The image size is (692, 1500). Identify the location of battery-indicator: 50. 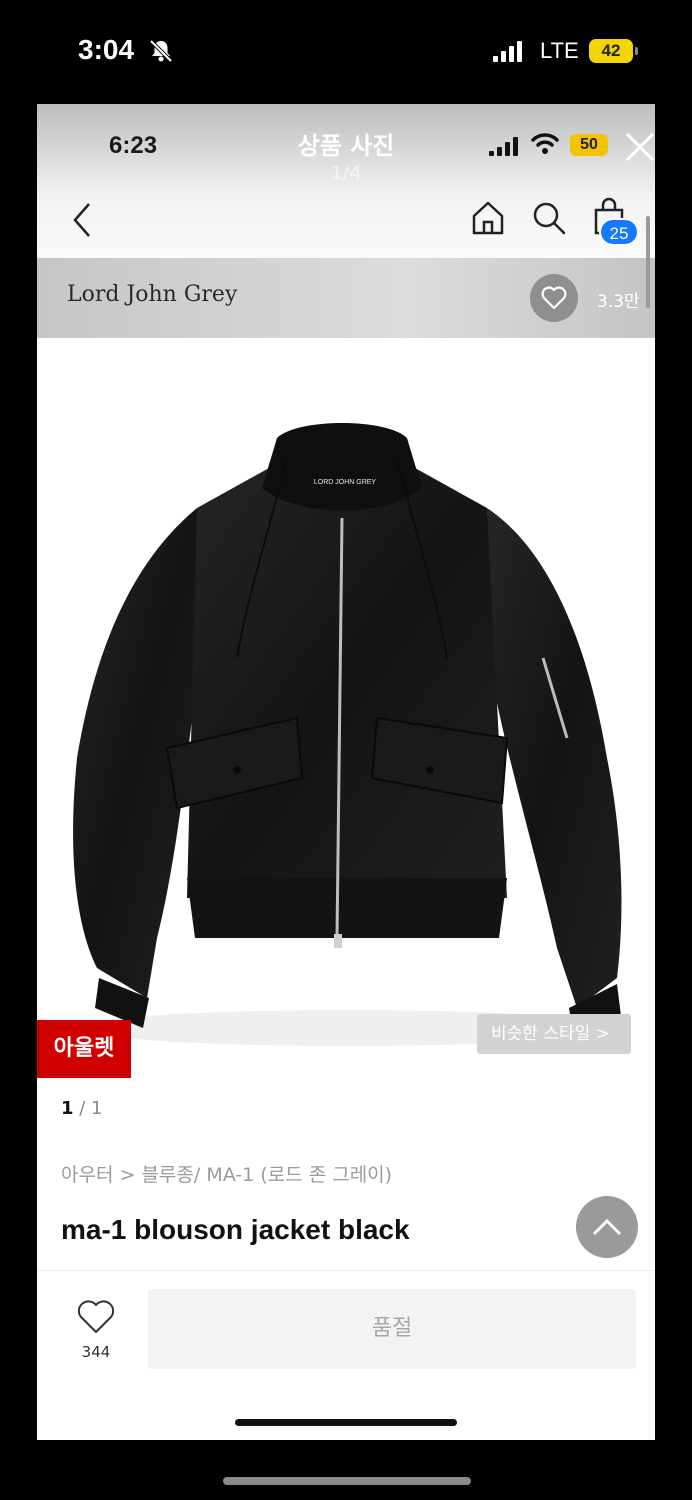
(589, 145).